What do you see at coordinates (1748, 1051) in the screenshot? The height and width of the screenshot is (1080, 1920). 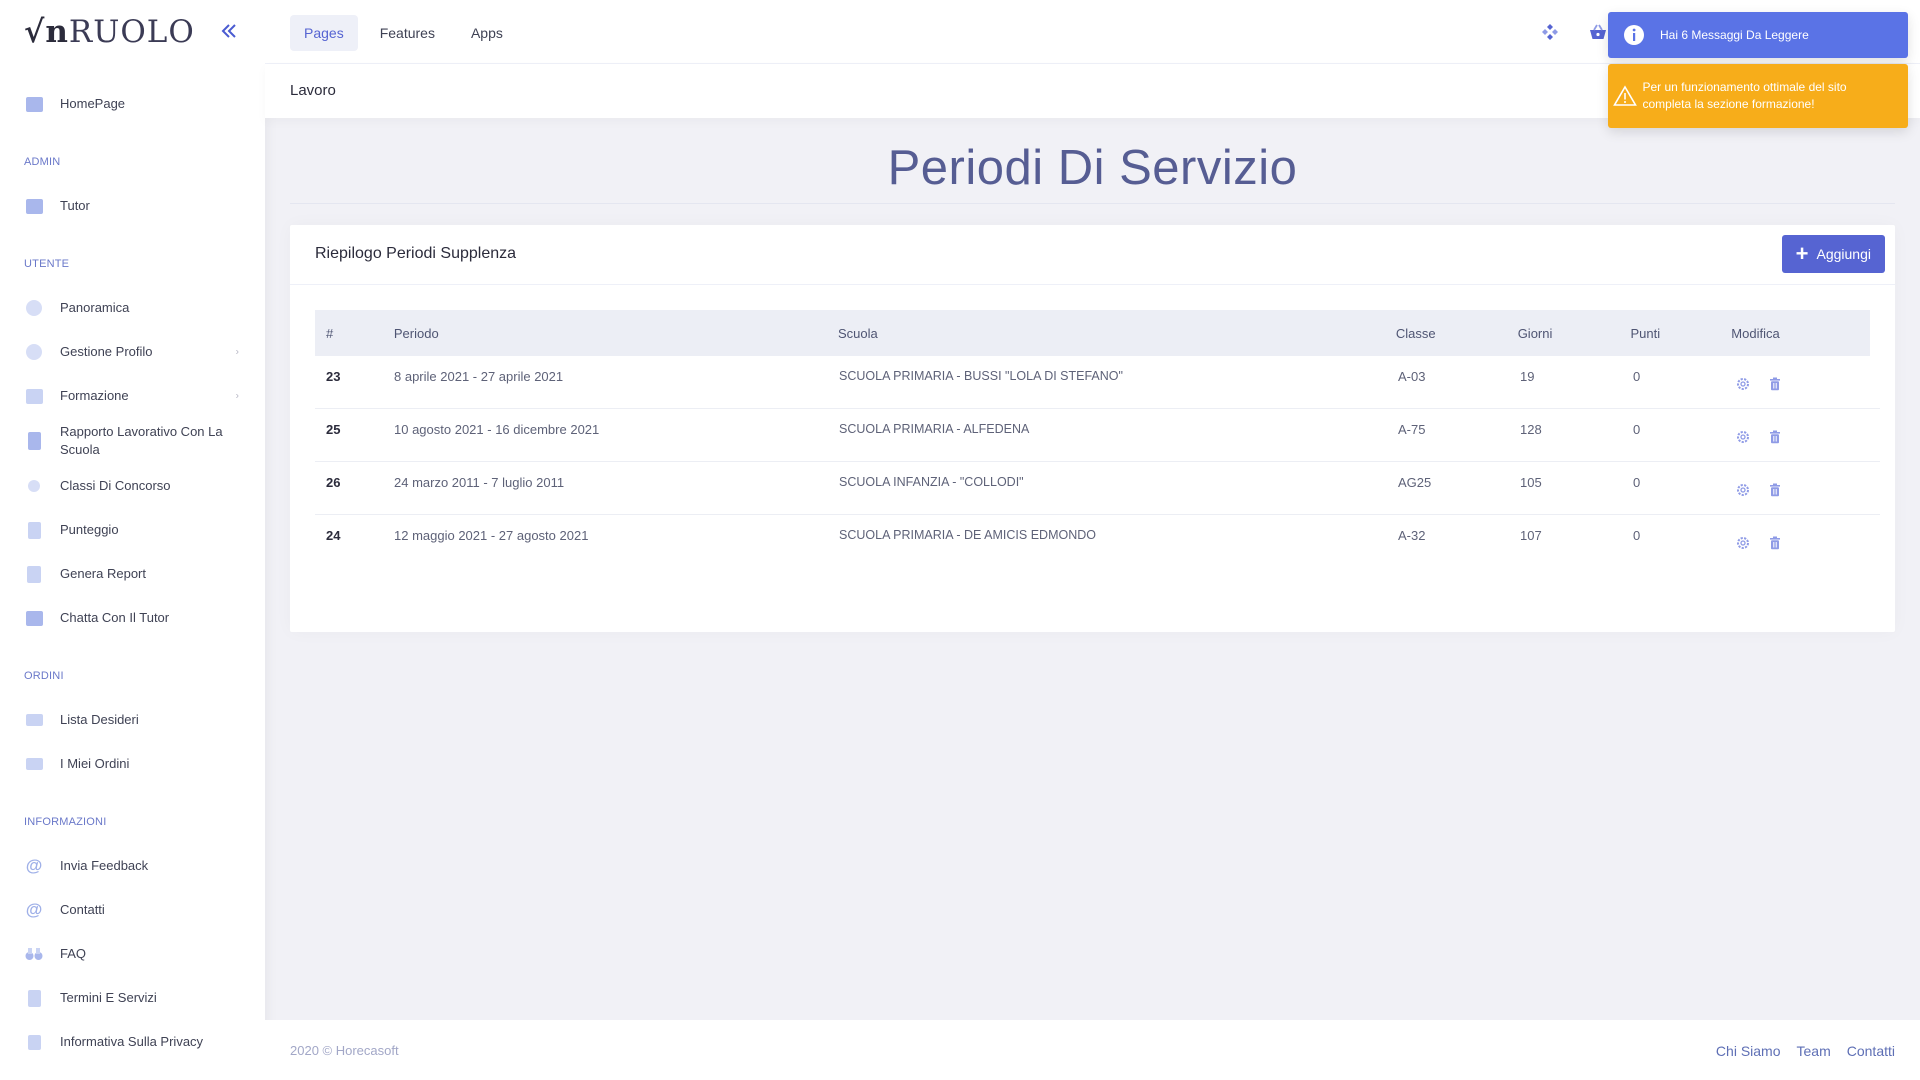 I see `footer-link-chi-siamo: Chi Siamo` at bounding box center [1748, 1051].